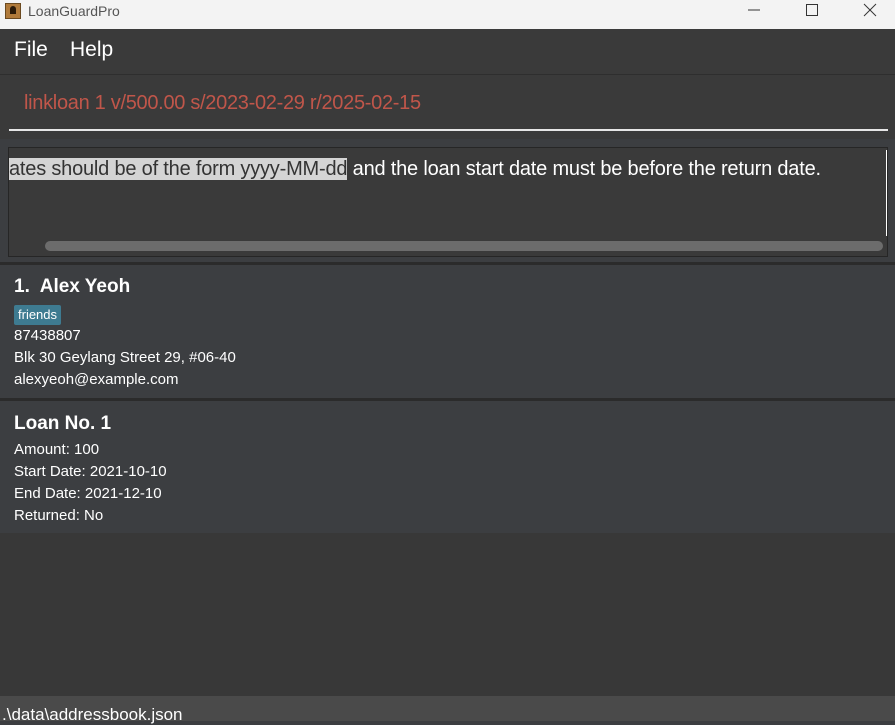 This screenshot has height=725, width=895. I want to click on result-selected-text: ates should be of the form yyyy-MM-dd, so click(178, 169).